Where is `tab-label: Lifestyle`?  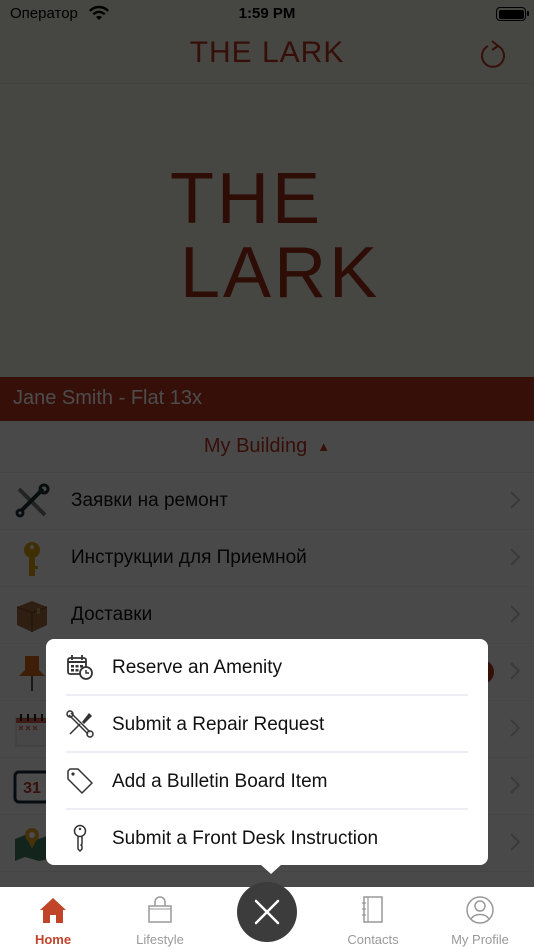 tab-label: Lifestyle is located at coordinates (160, 939).